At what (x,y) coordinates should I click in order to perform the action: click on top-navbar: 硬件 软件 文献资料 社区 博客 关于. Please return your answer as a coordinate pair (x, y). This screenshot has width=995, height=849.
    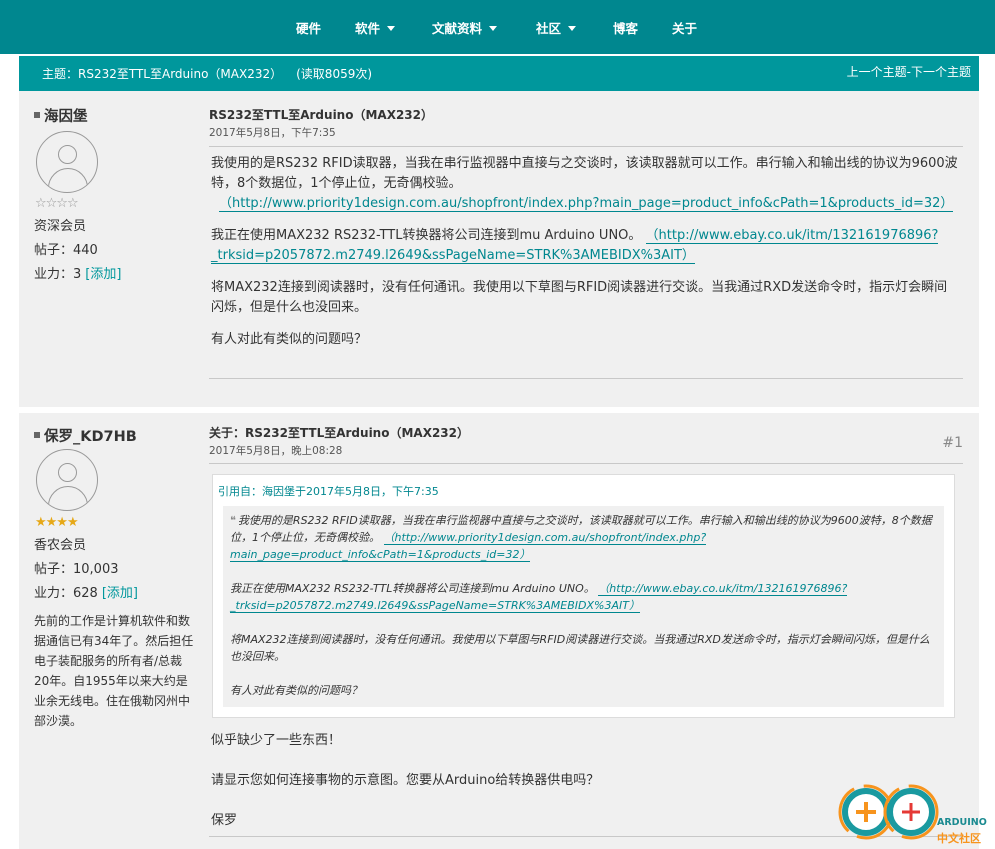
    Looking at the image, I should click on (497, 27).